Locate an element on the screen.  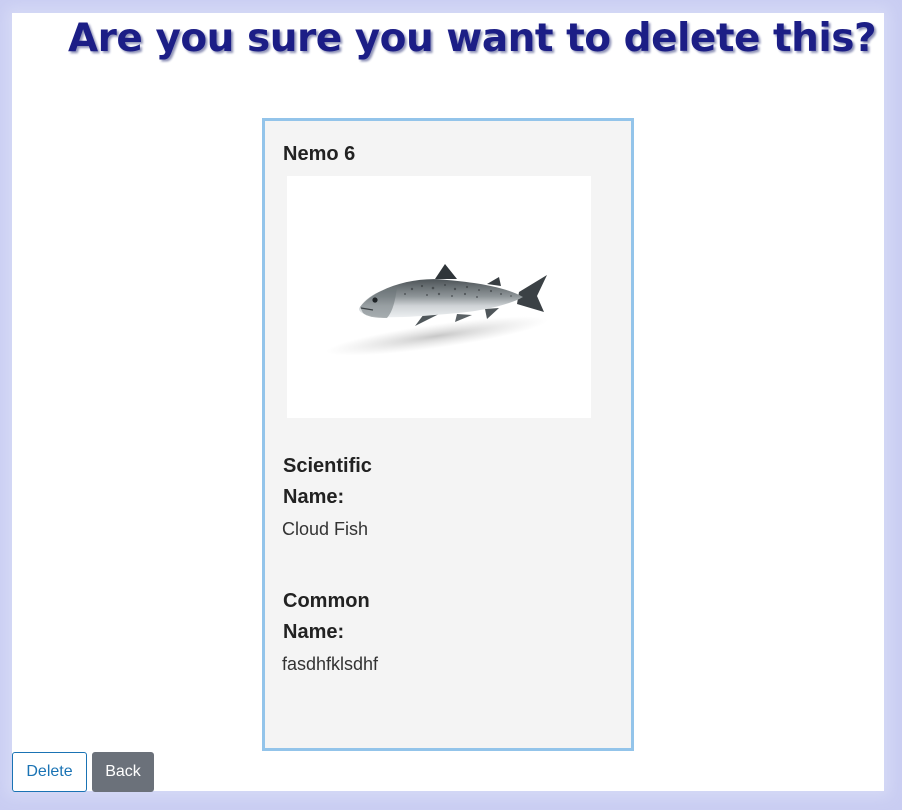
scientific-name-label: Scientific Name: is located at coordinates (327, 481).